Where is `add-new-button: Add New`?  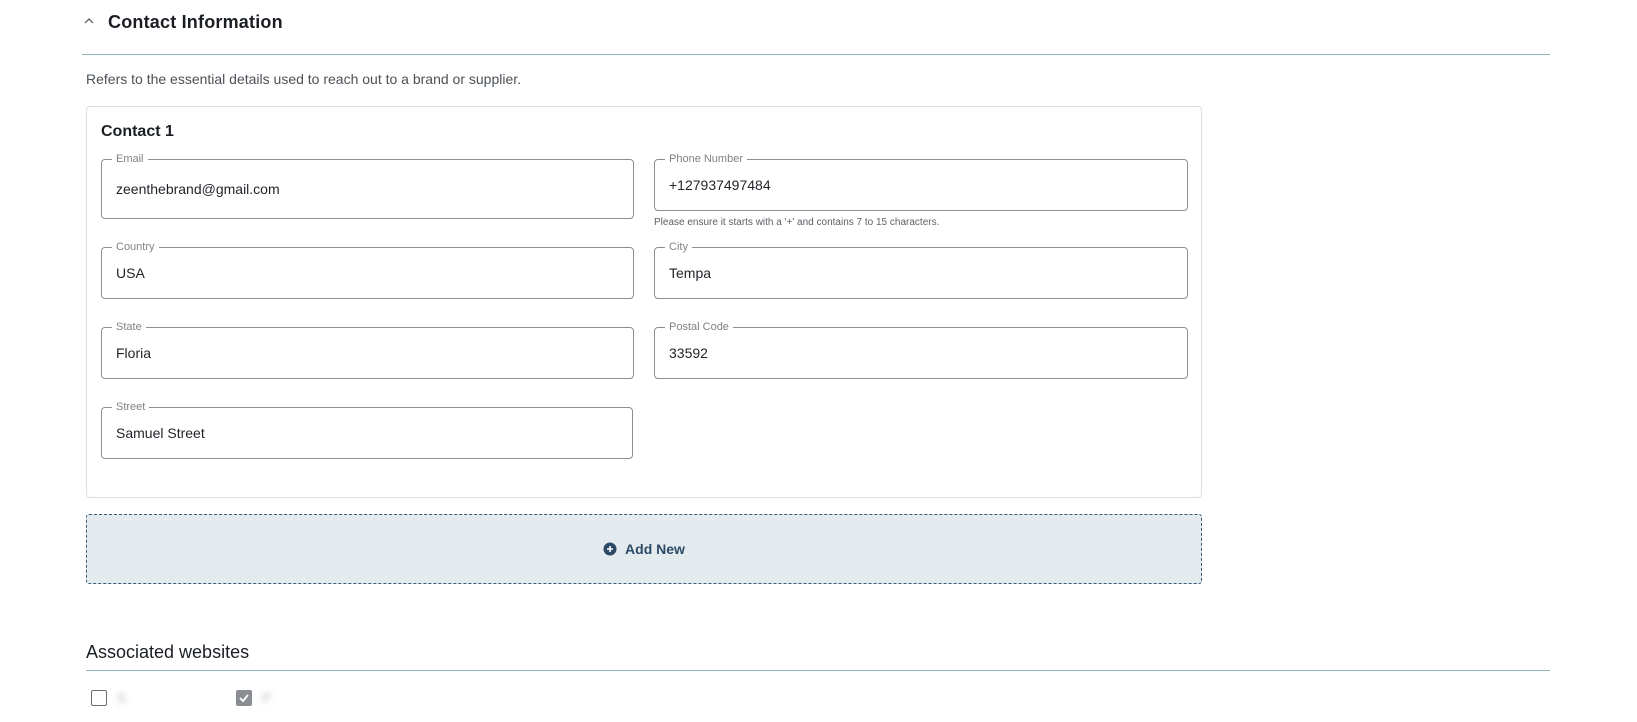
add-new-button: Add New is located at coordinates (644, 549).